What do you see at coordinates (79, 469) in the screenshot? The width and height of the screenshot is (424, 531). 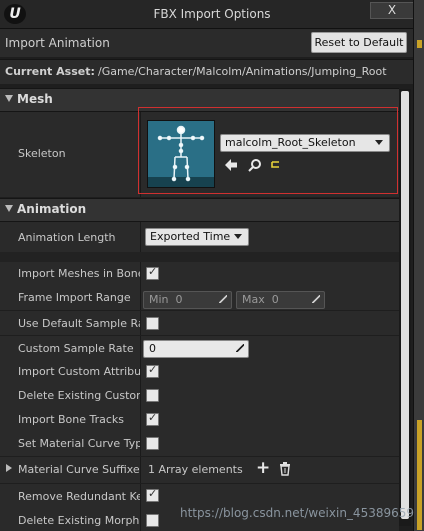 I see `suffixes-label: Material Curve Suffixes` at bounding box center [79, 469].